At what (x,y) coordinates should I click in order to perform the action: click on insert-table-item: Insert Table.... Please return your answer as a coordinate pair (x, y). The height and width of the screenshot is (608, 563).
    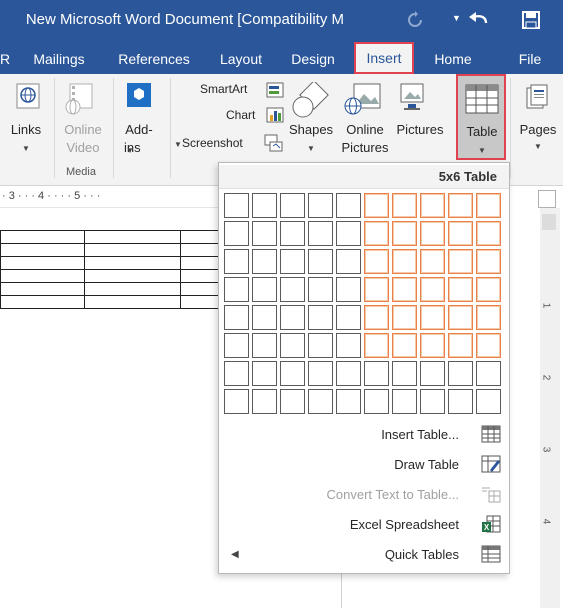
    Looking at the image, I should click on (364, 435).